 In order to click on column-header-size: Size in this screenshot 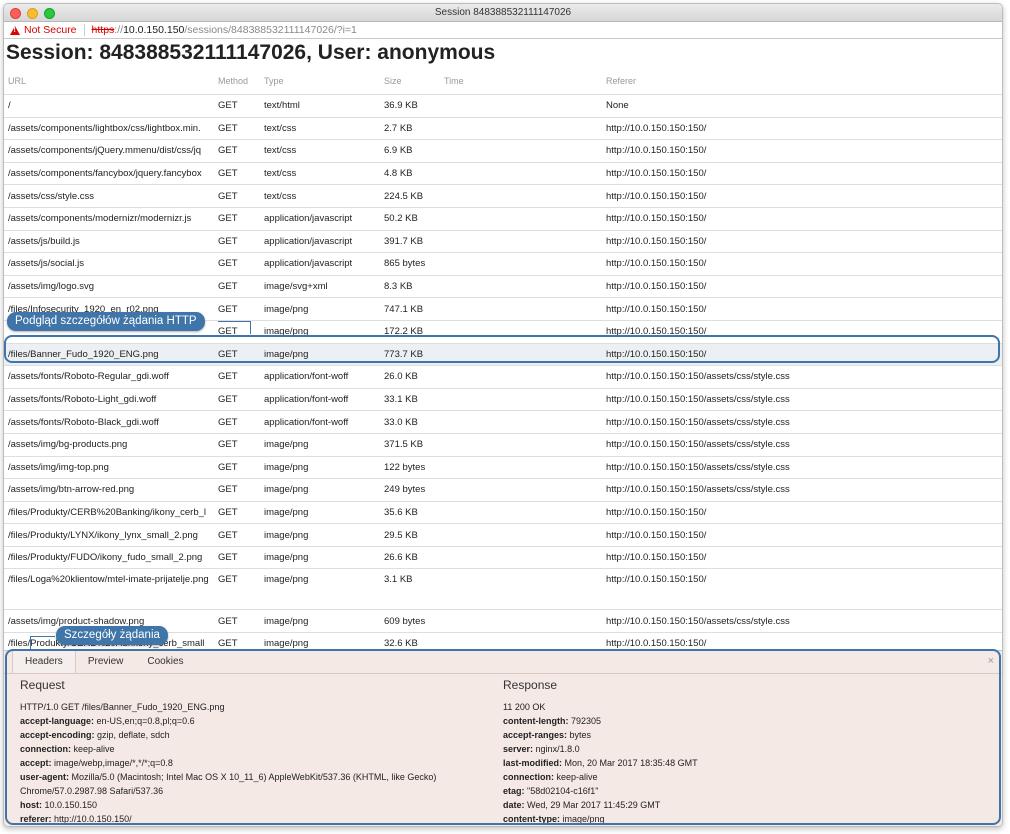, I will do `click(410, 81)`.